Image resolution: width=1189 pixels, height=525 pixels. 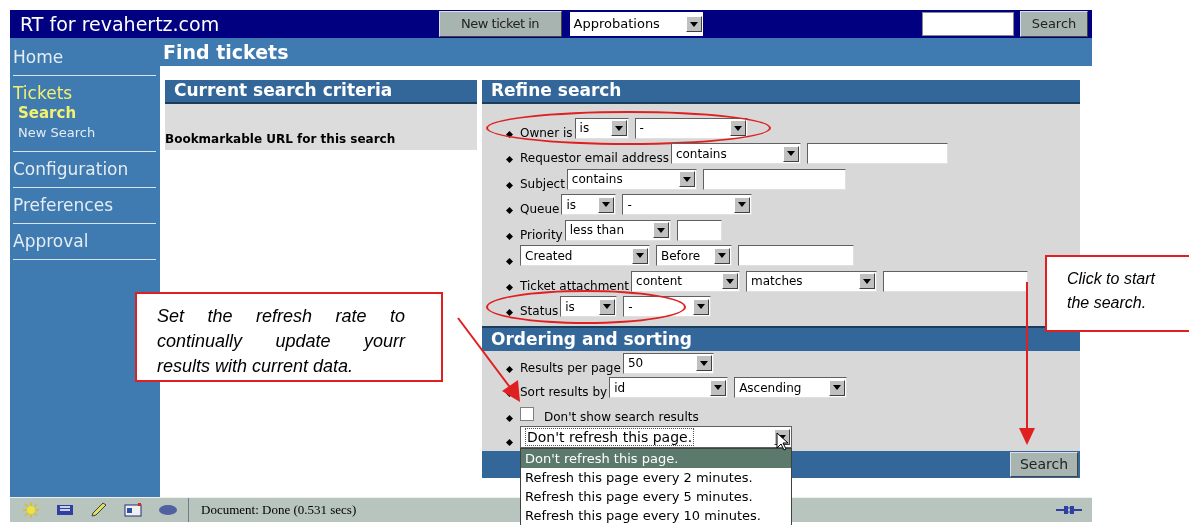 What do you see at coordinates (84, 93) in the screenshot?
I see `sidebar-item: Tickets` at bounding box center [84, 93].